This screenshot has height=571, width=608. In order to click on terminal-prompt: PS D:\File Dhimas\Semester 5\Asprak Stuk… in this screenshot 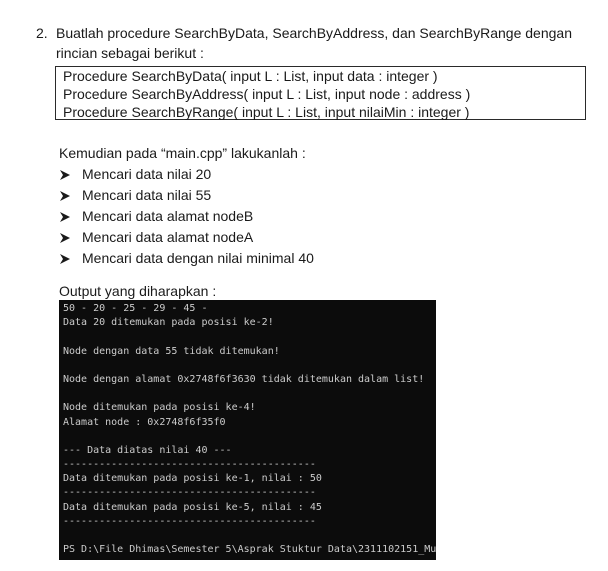, I will do `click(249, 550)`.